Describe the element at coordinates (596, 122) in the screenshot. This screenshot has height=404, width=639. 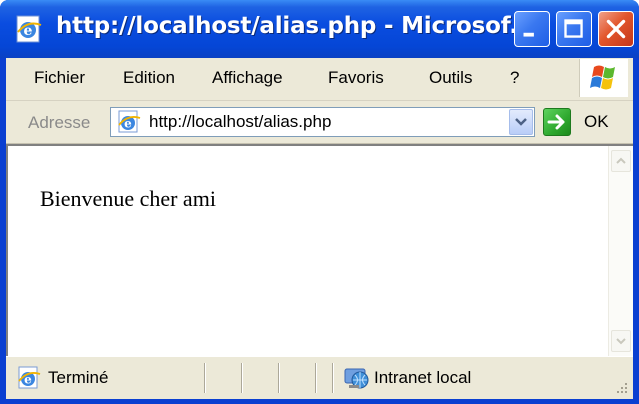
I see `go-label: OK` at that location.